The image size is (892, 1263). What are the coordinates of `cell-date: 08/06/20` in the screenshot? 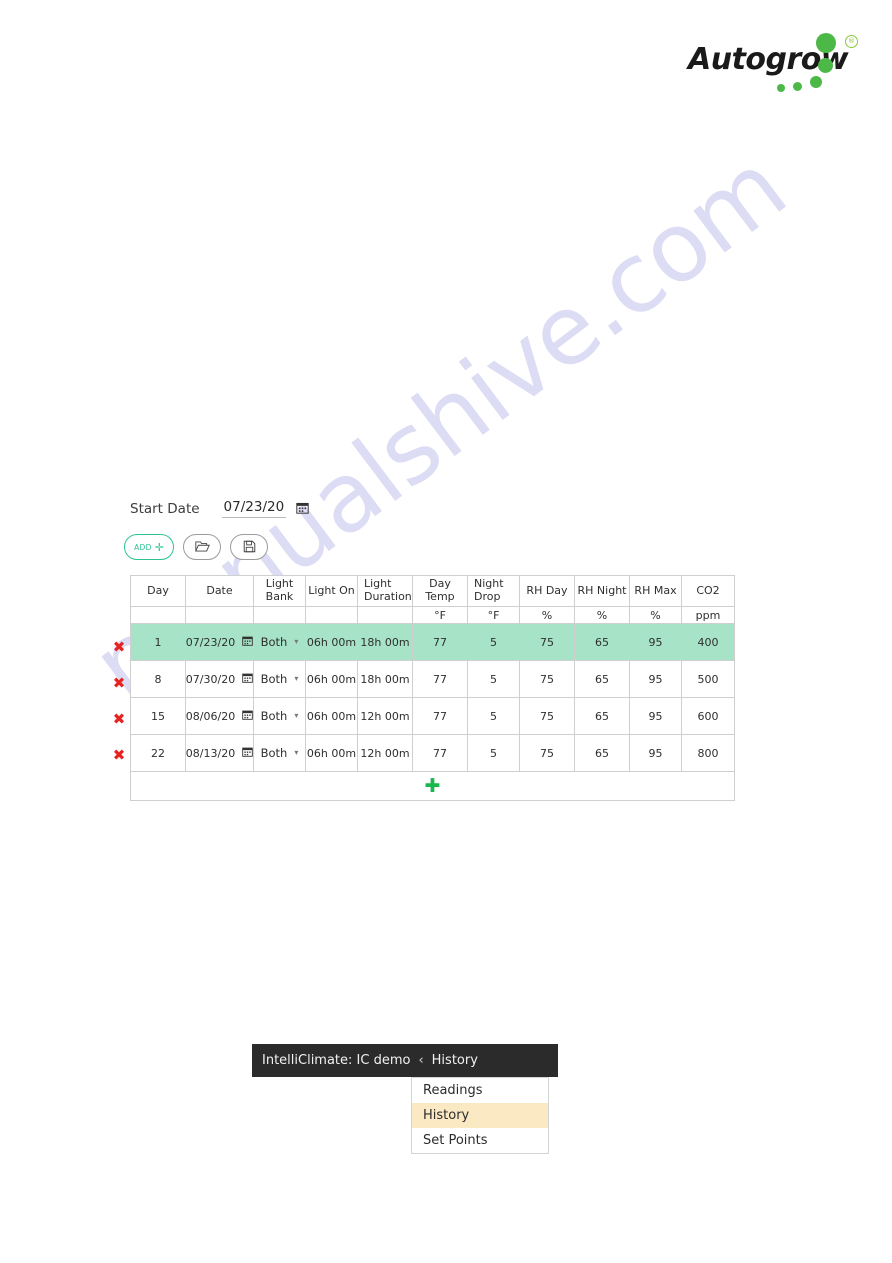 It's located at (219, 716).